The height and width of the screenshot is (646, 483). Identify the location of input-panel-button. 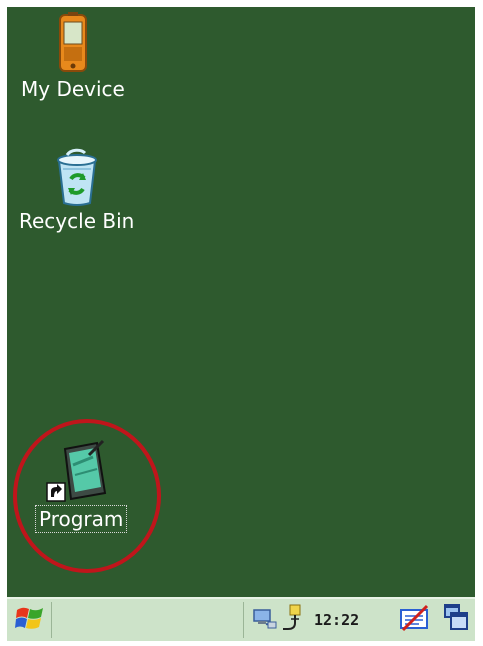
(415, 620).